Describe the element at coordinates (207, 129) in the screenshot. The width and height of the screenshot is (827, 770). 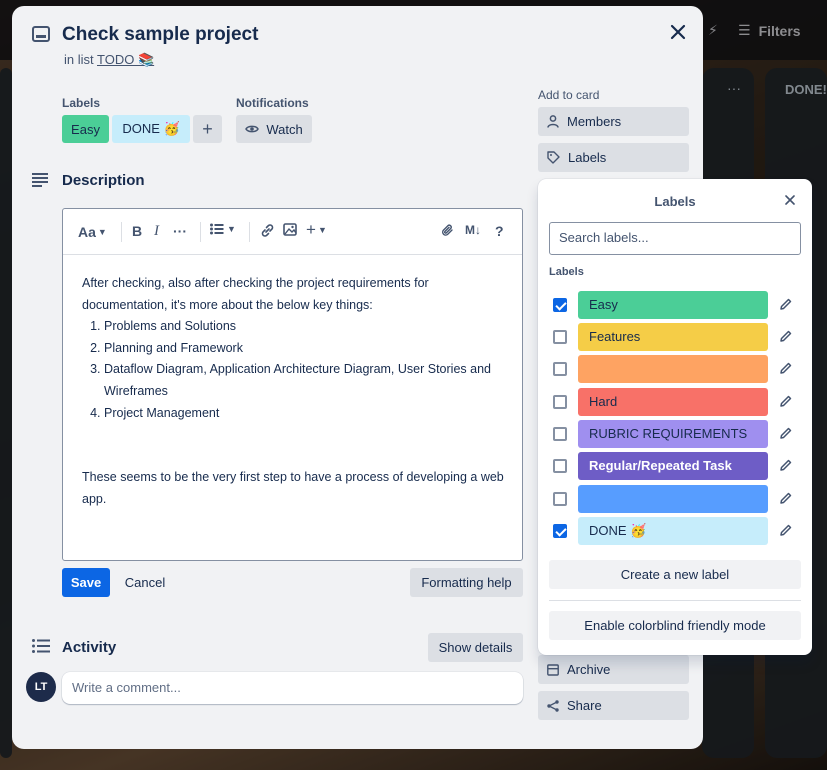
I see `add-label-button: +` at that location.